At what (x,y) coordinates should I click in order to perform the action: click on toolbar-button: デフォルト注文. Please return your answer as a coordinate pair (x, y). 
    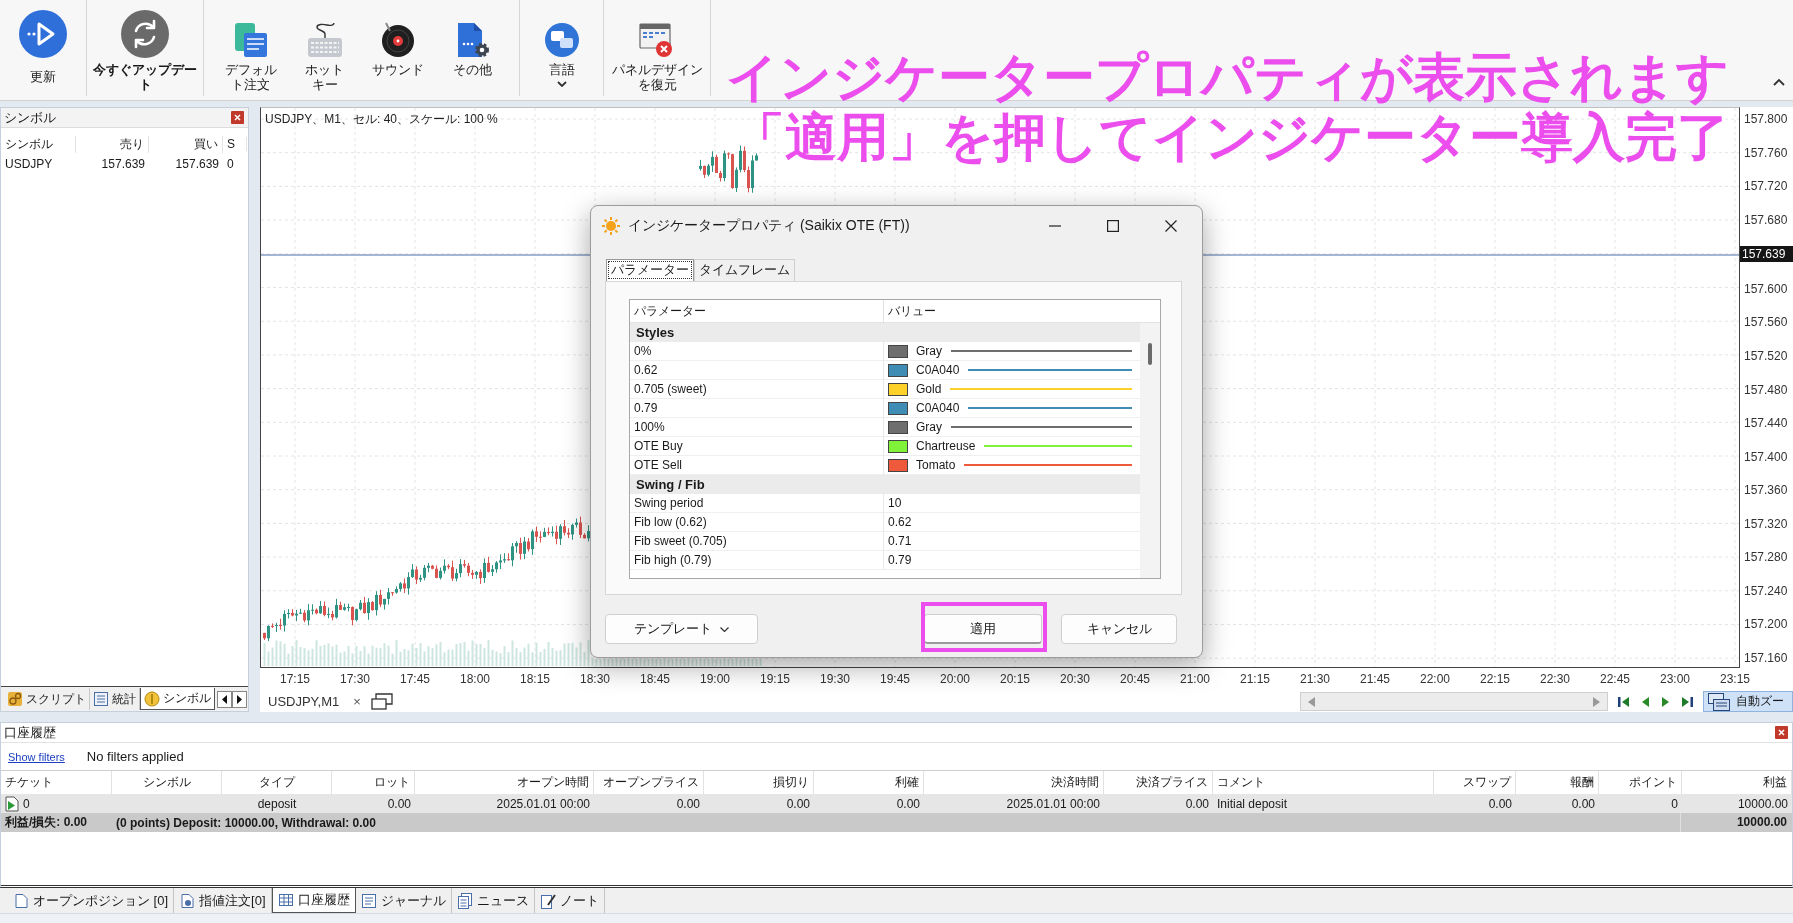
    Looking at the image, I should click on (251, 48).